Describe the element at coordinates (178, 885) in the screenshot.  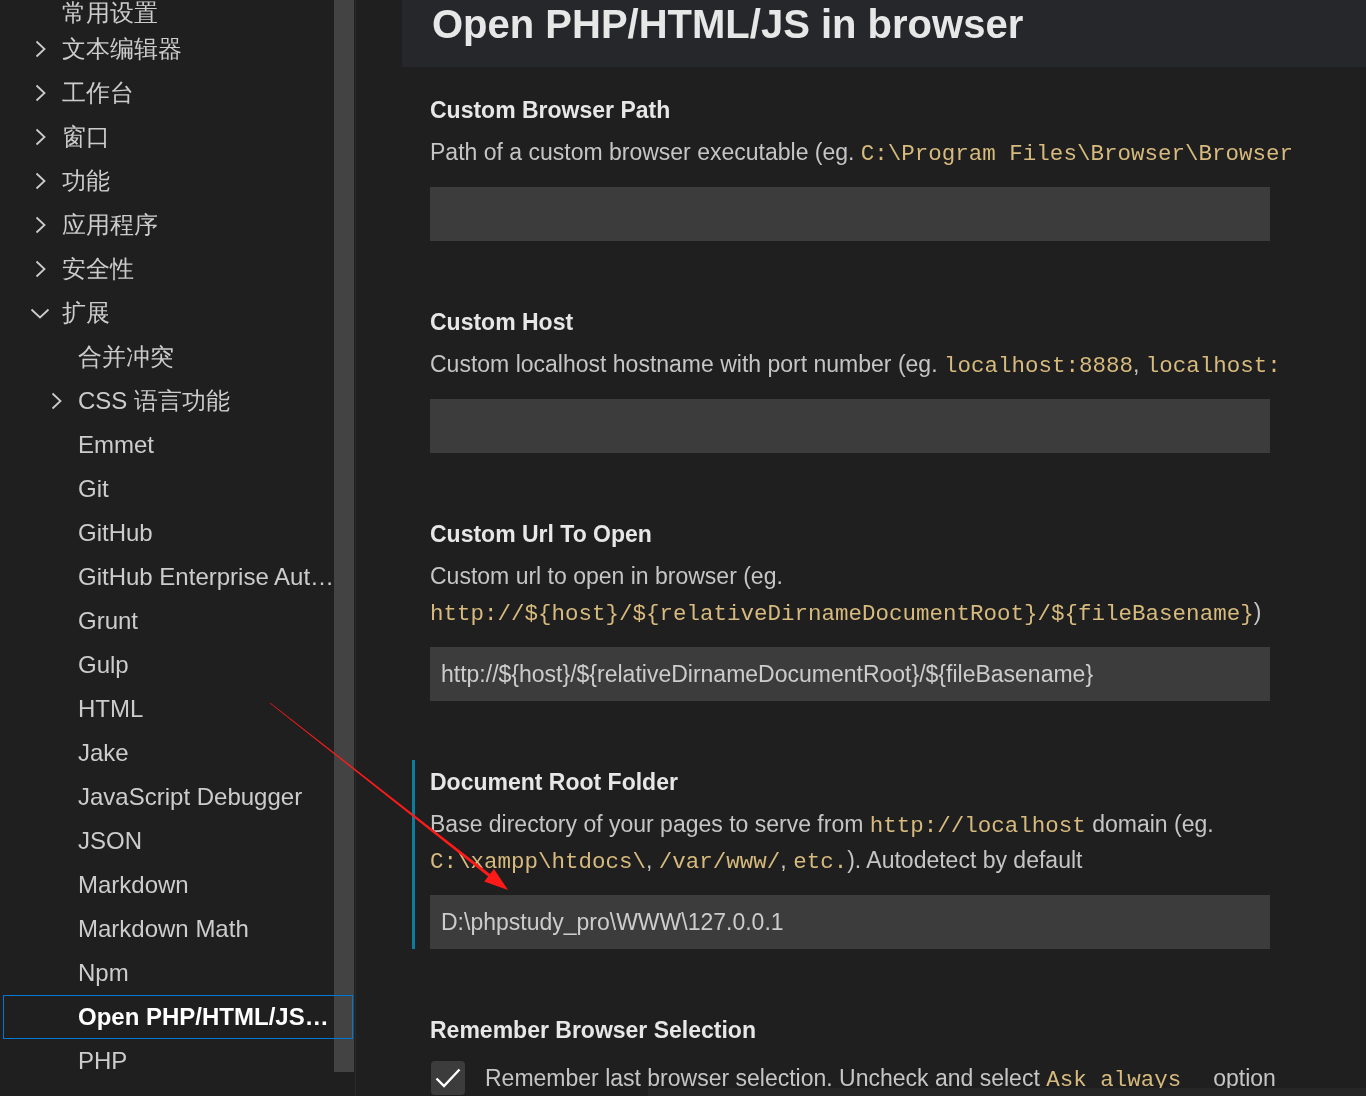
I see `tree-item: Markdown` at that location.